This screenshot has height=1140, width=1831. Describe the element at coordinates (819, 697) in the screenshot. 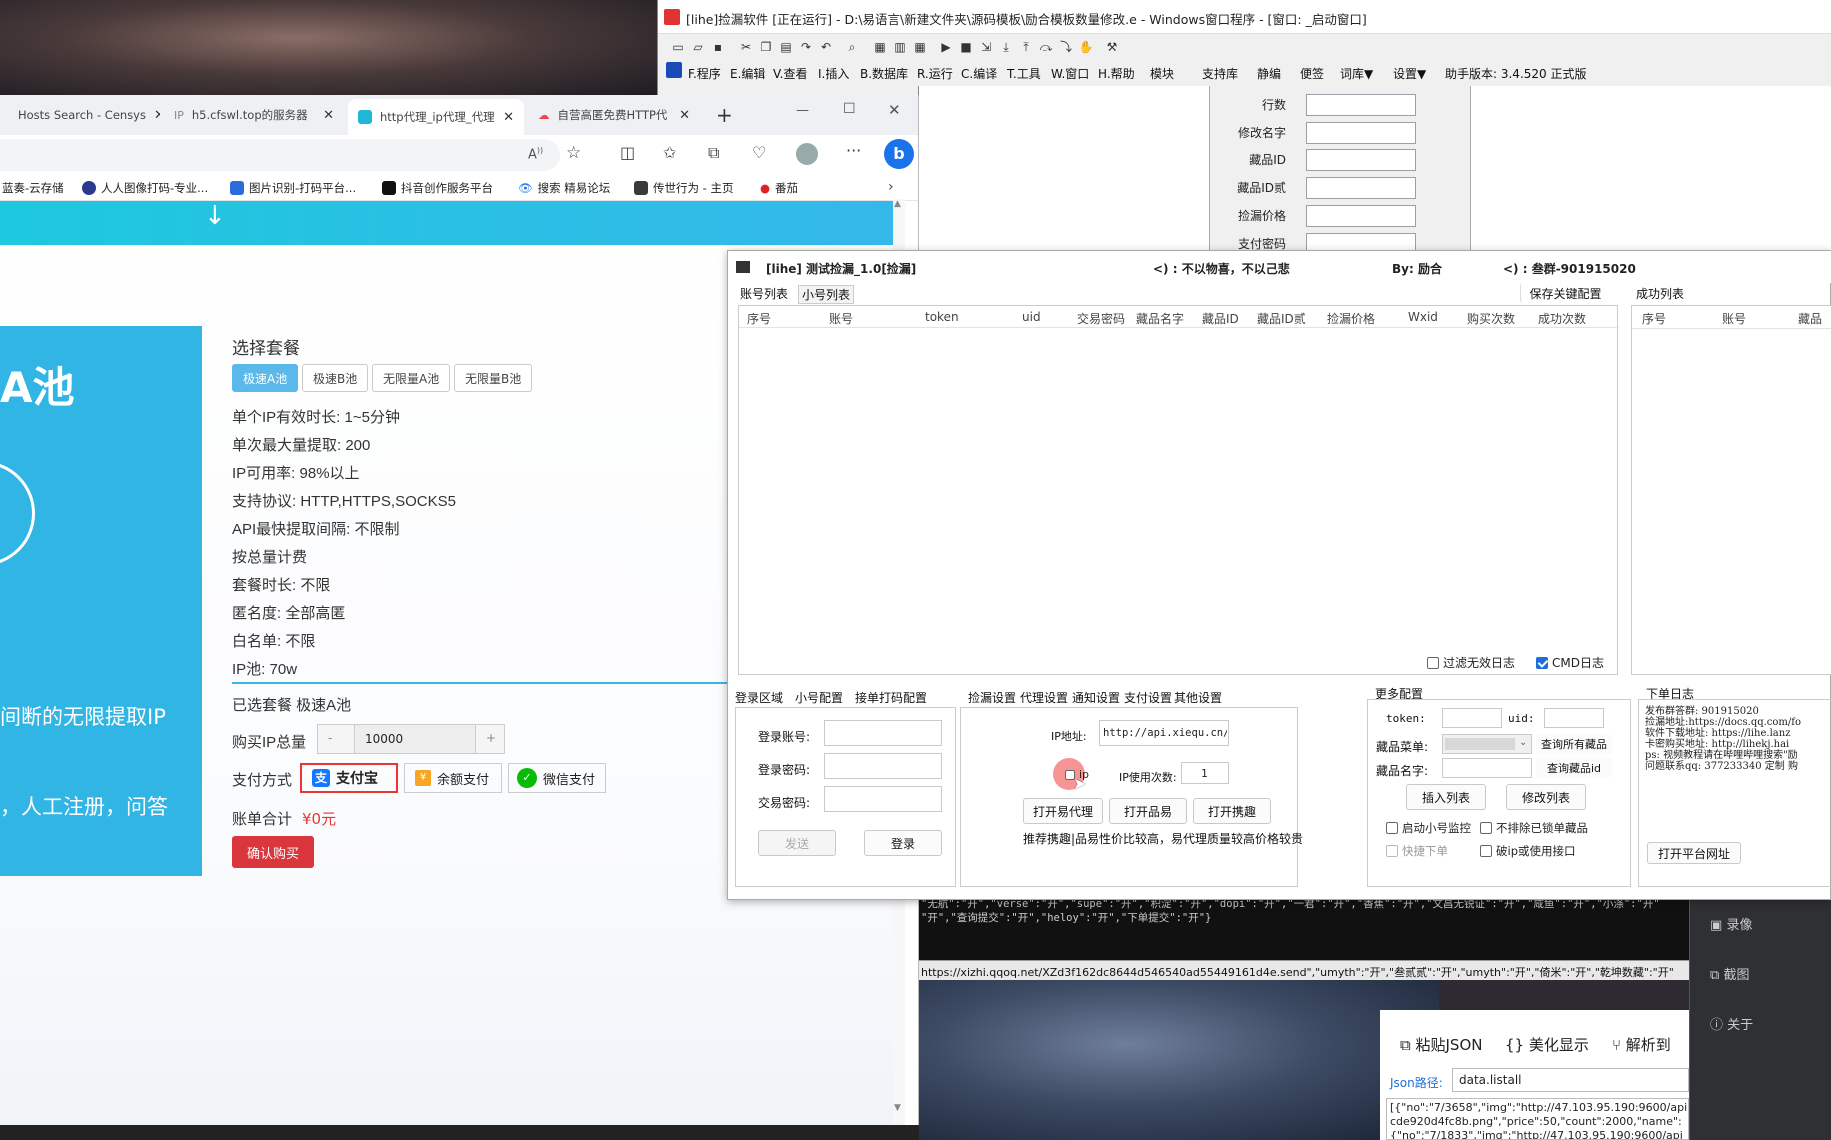

I see `tab-sub-config: 小号配置` at that location.